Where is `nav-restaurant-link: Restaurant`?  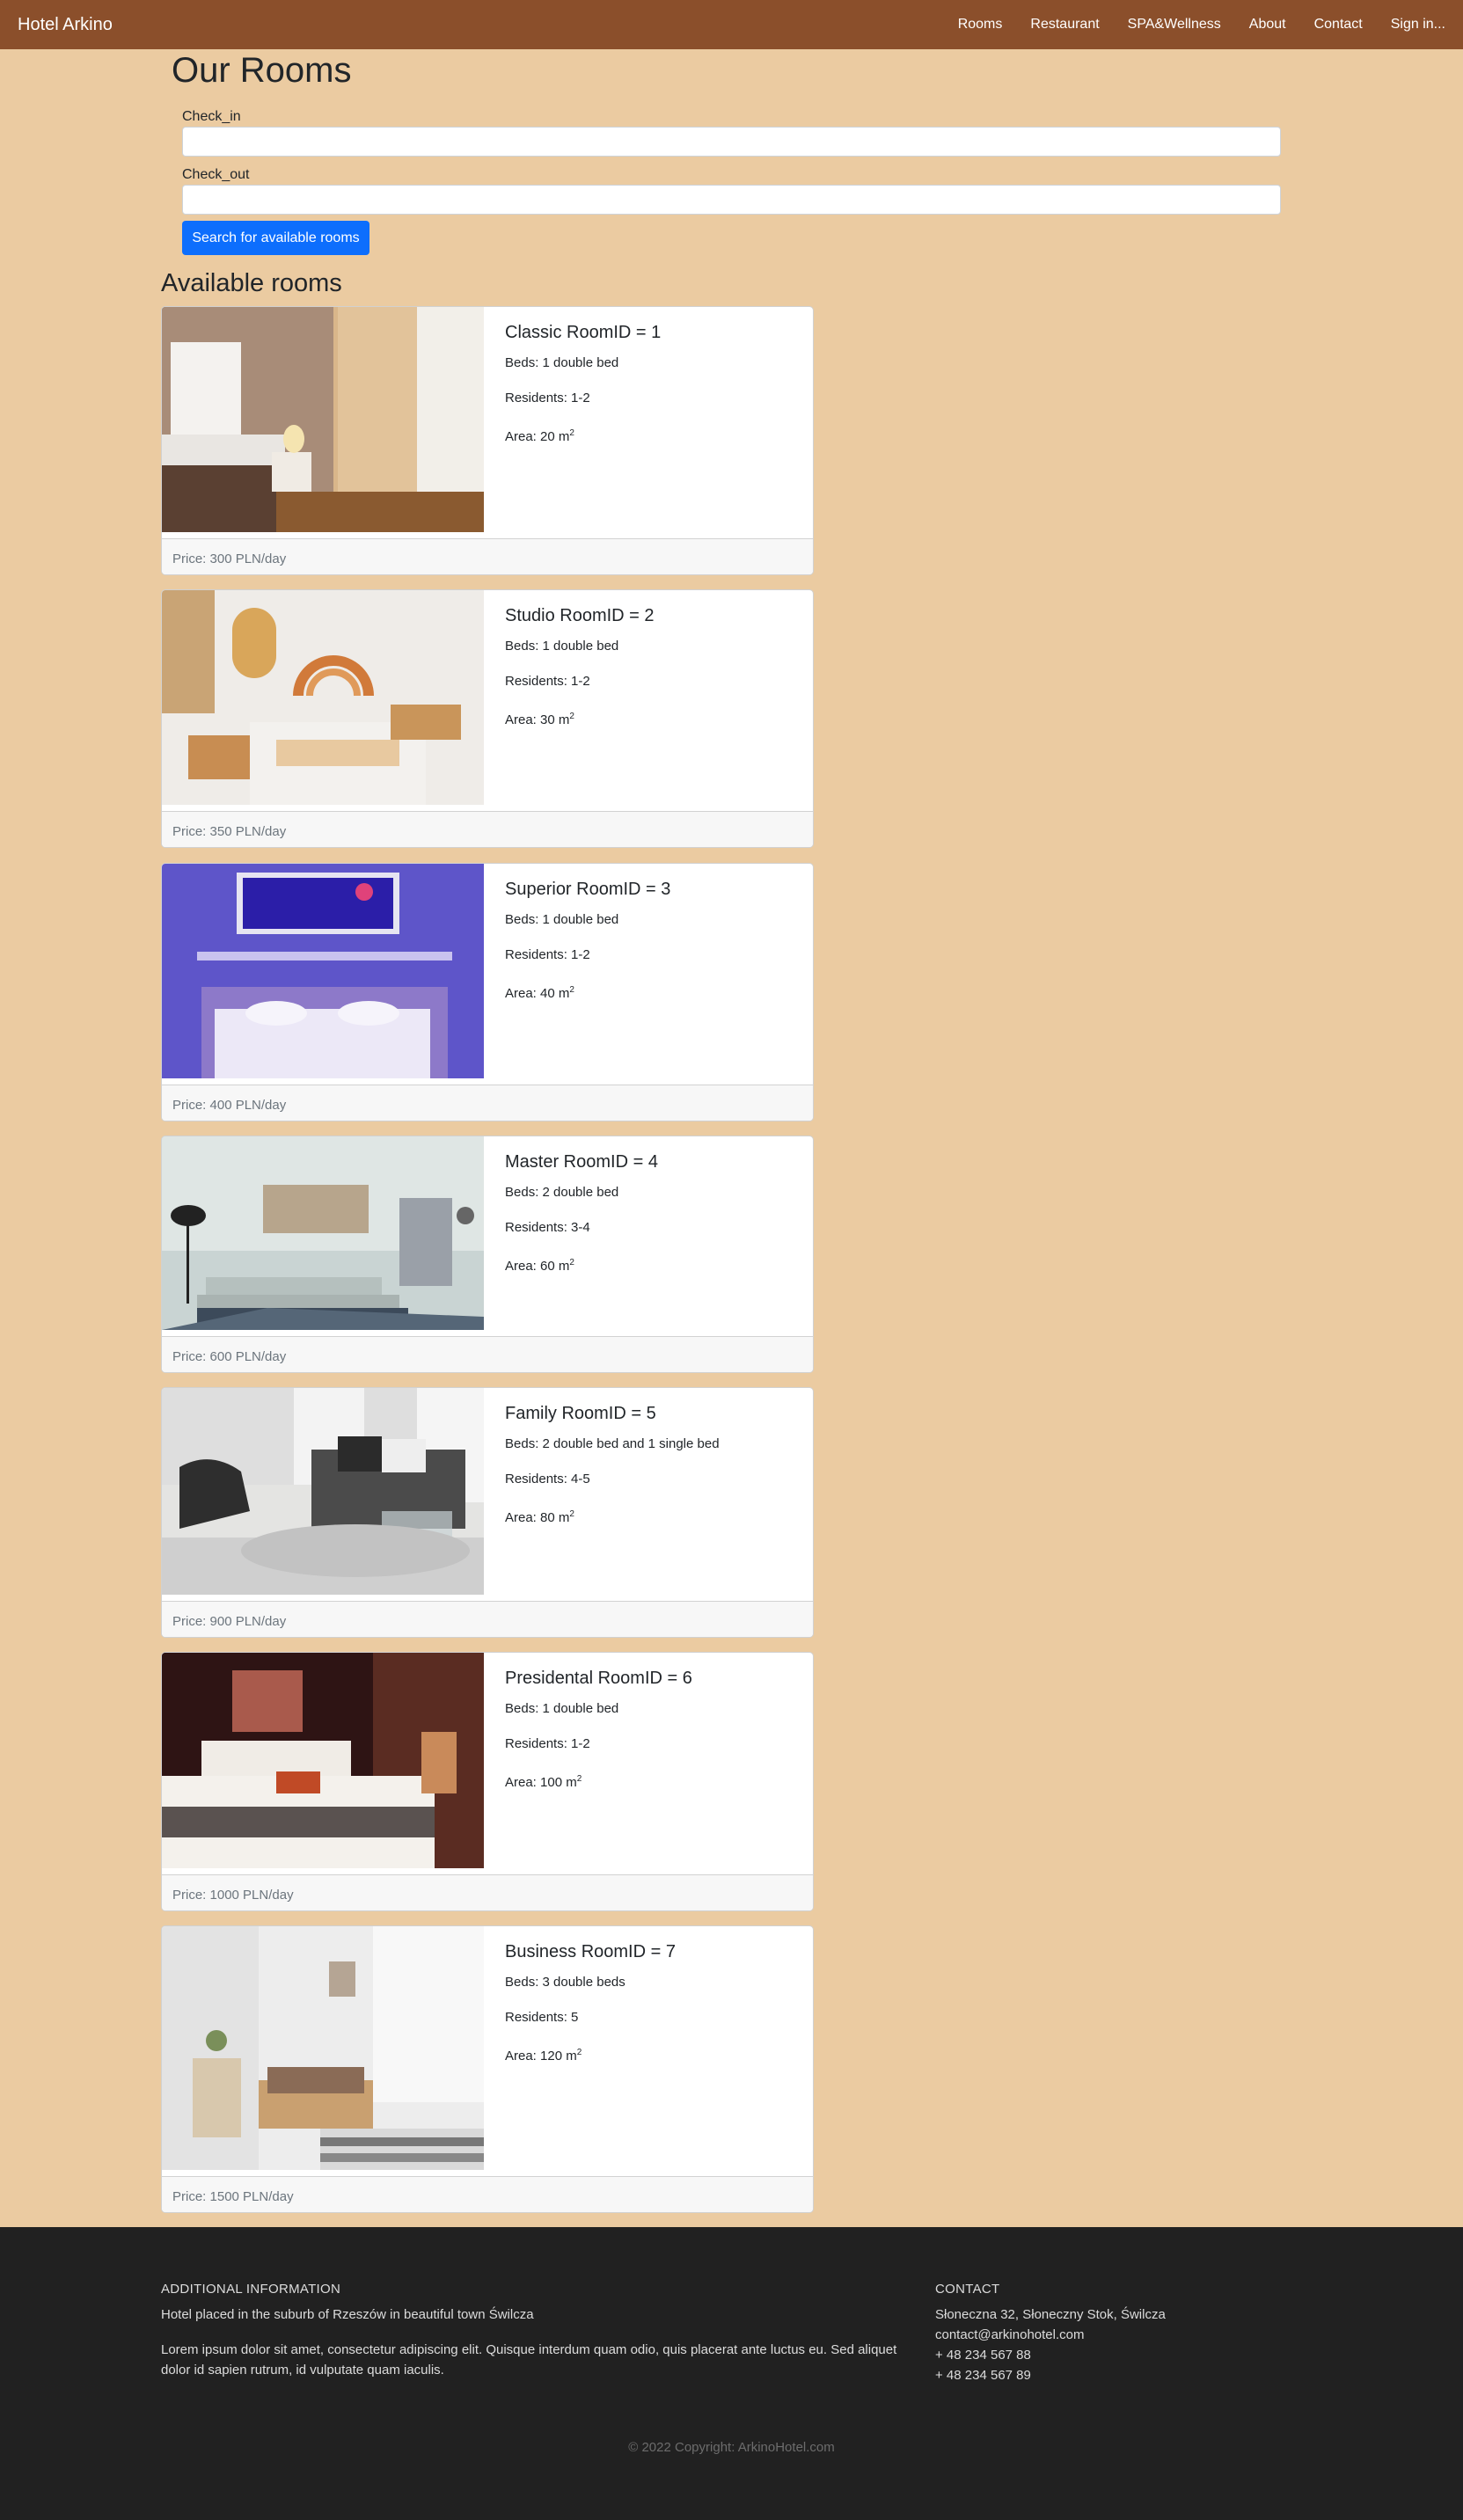
nav-restaurant-link: Restaurant is located at coordinates (1064, 25).